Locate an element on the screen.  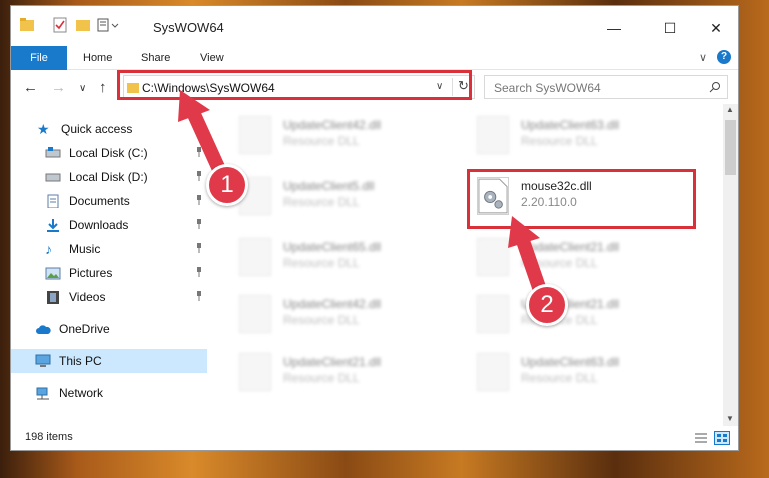
step-badge-2: 2 is located at coordinates (547, 305).